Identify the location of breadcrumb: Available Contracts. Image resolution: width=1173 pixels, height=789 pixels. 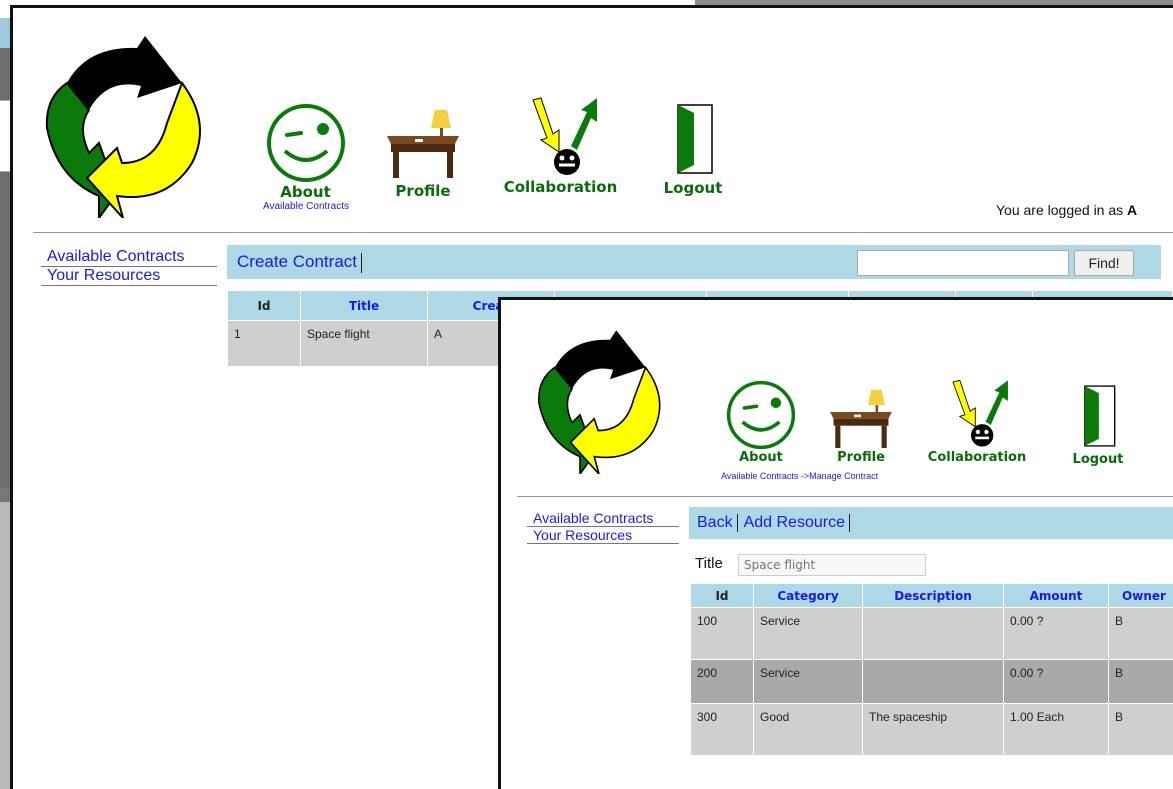
(306, 206).